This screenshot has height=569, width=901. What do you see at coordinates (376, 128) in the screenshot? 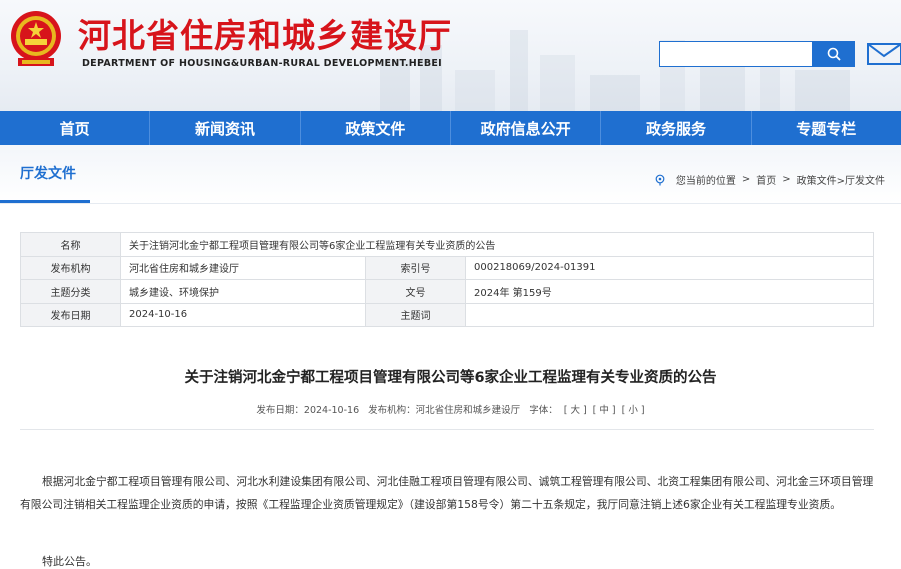
I see `nav-item-policy: 政策文件` at bounding box center [376, 128].